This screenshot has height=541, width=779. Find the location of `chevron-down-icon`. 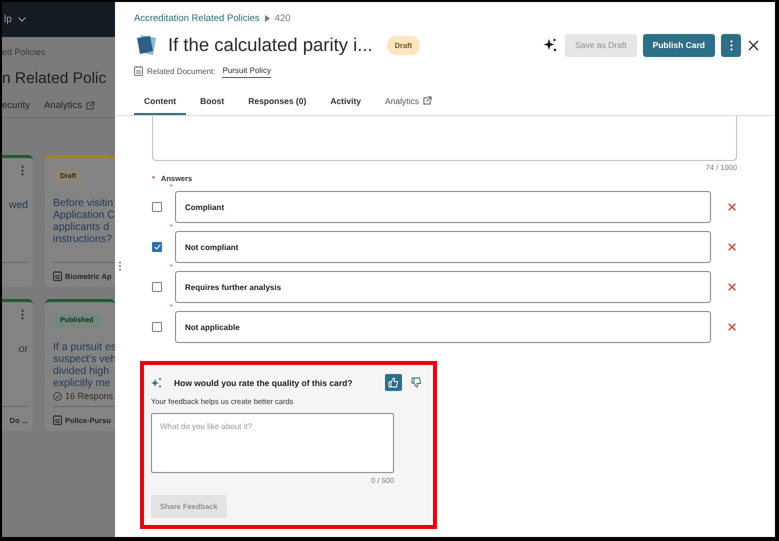

chevron-down-icon is located at coordinates (22, 19).